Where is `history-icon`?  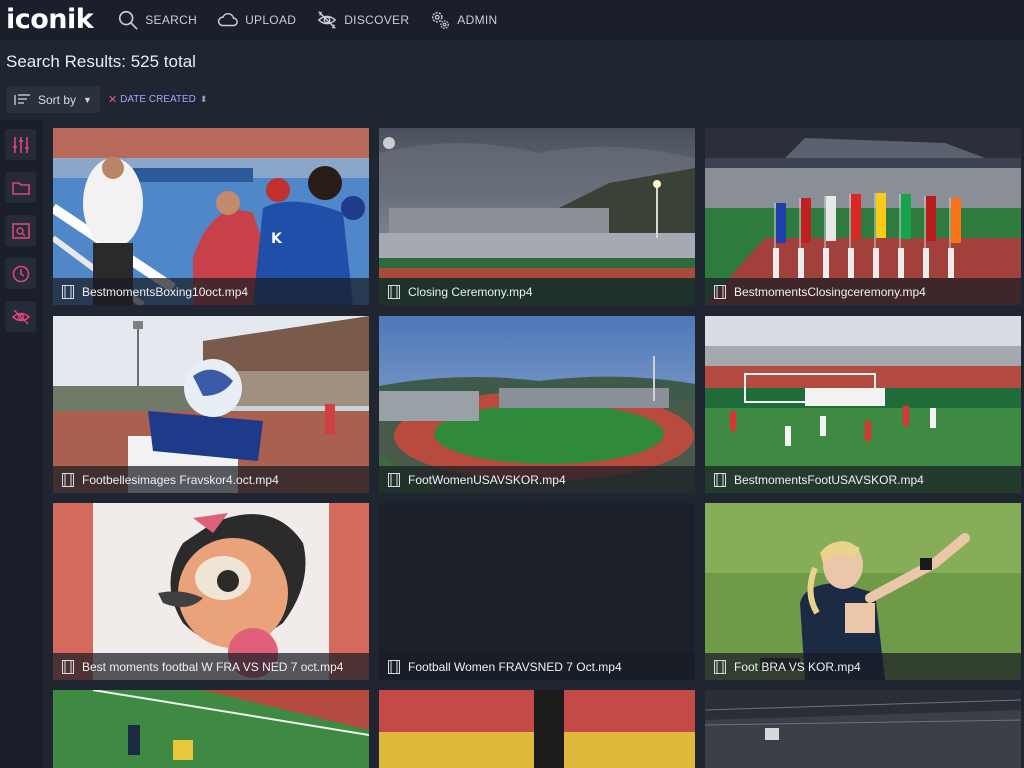
history-icon is located at coordinates (20, 273).